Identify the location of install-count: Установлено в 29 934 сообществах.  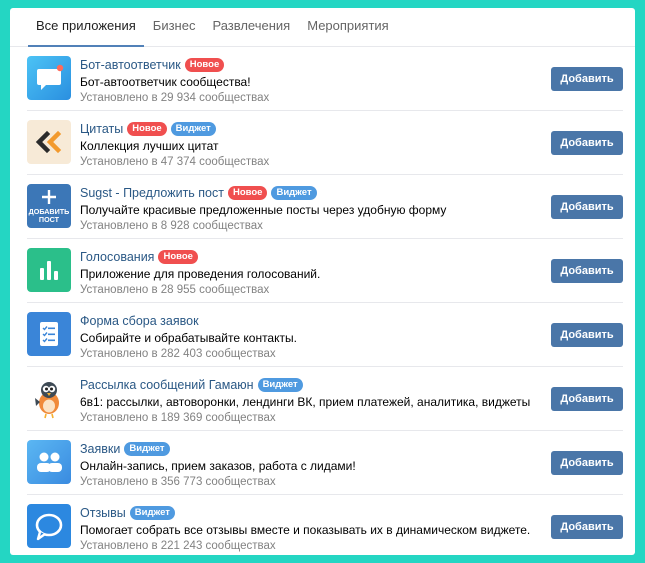
(175, 98).